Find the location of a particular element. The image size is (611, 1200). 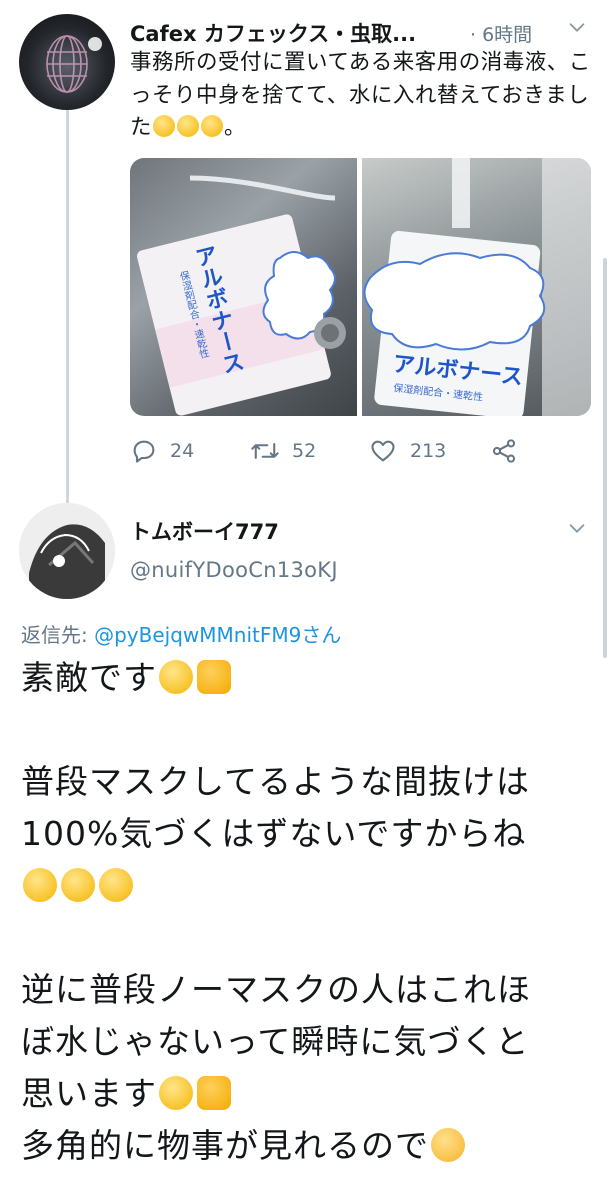

photo-2-image: アルボナース 保湿剤配合・速乾性 is located at coordinates (477, 287).